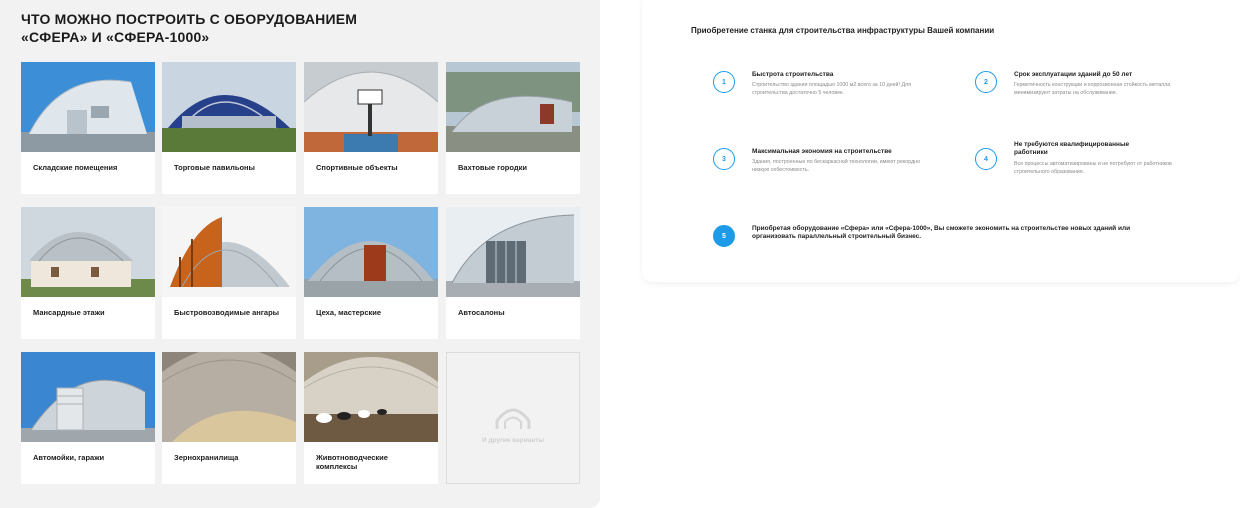 This screenshot has width=1240, height=508. What do you see at coordinates (206, 457) in the screenshot?
I see `card-label: Зернохранилища` at bounding box center [206, 457].